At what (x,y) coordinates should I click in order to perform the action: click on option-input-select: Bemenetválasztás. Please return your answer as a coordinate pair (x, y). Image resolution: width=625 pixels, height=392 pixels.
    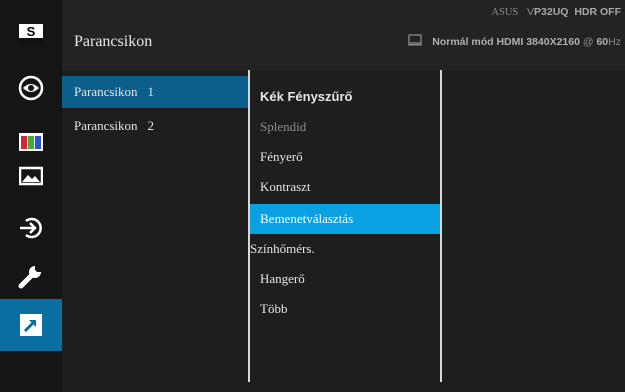
    Looking at the image, I should click on (345, 219).